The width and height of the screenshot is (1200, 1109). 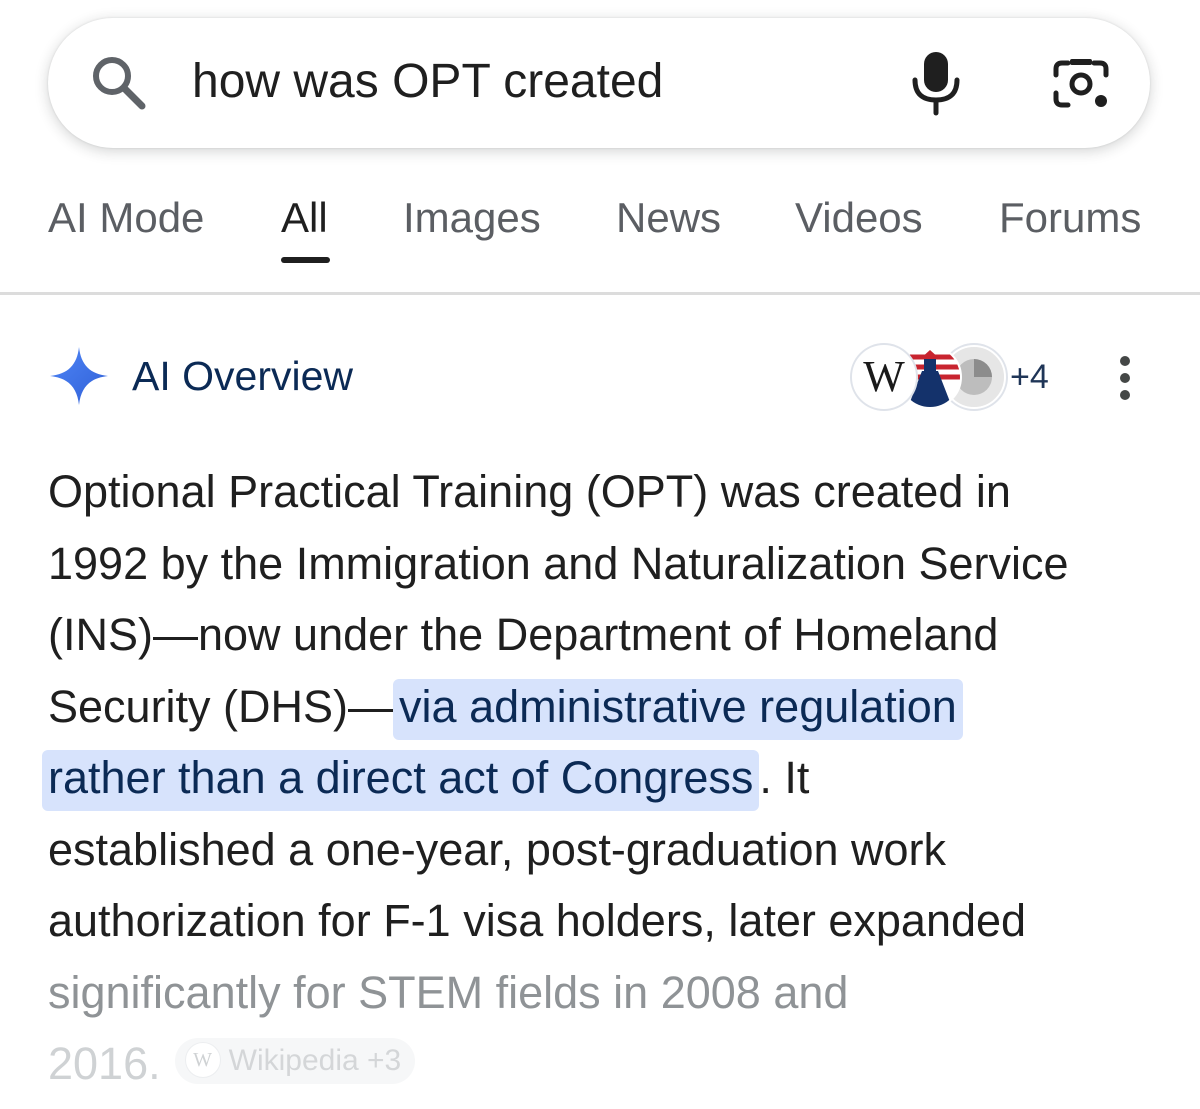 I want to click on wikipedia-logo-icon: W, so click(x=884, y=377).